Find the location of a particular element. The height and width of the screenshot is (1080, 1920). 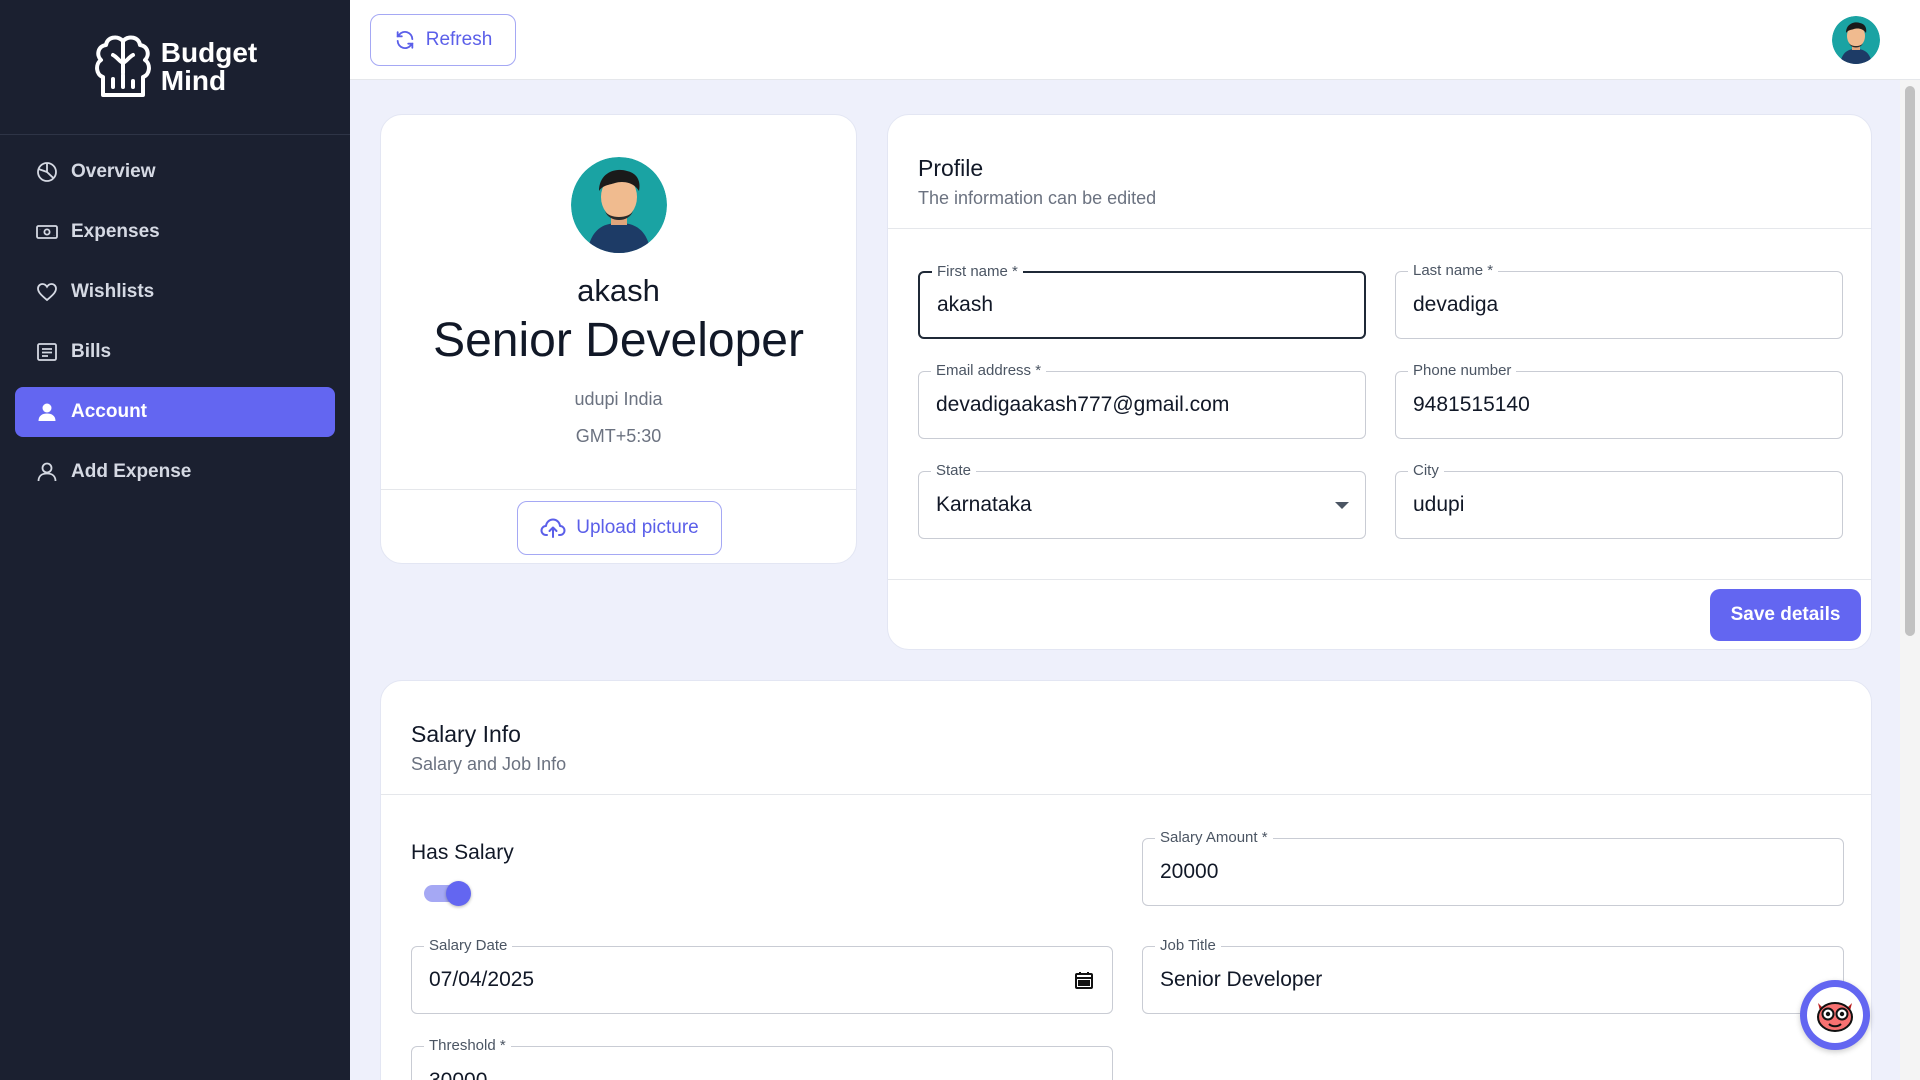

sidebar-item-label: Bills is located at coordinates (91, 351).